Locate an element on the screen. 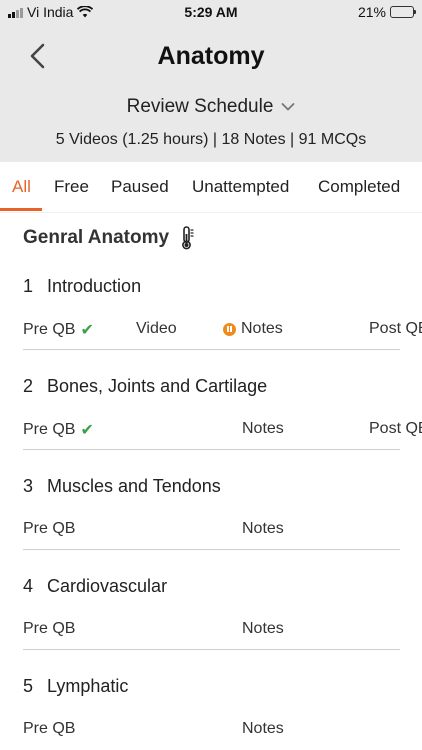  section-title: Genral Anatomy is located at coordinates (109, 238).